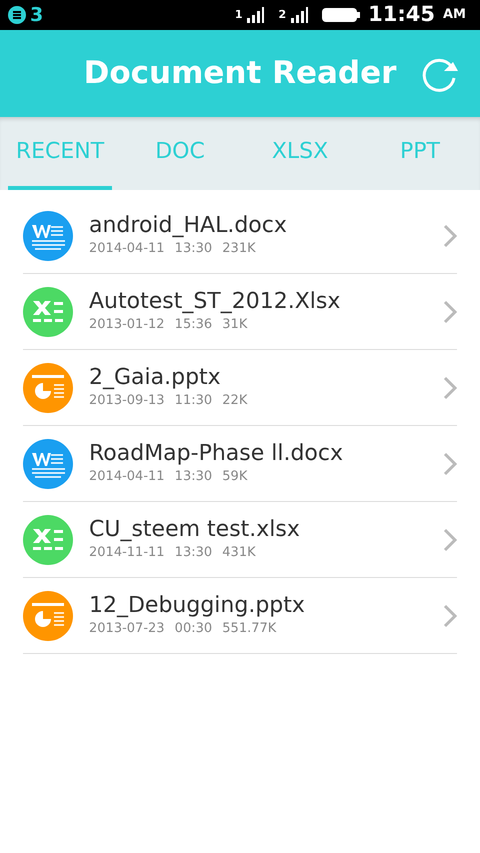 This screenshot has height=853, width=480. I want to click on file-name: Autotest_ST_2012.Xlsx, so click(214, 301).